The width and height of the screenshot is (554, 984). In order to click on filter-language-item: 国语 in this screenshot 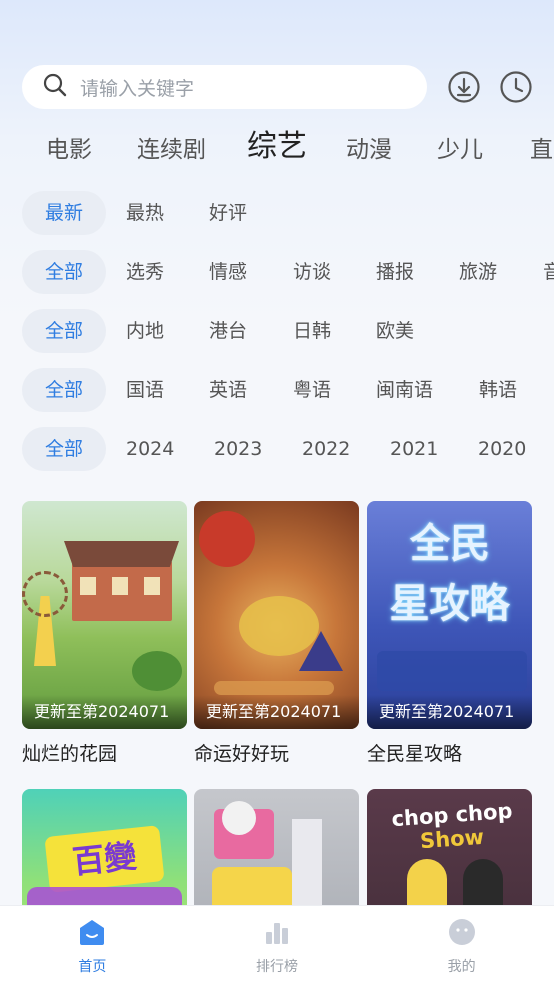, I will do `click(145, 390)`.